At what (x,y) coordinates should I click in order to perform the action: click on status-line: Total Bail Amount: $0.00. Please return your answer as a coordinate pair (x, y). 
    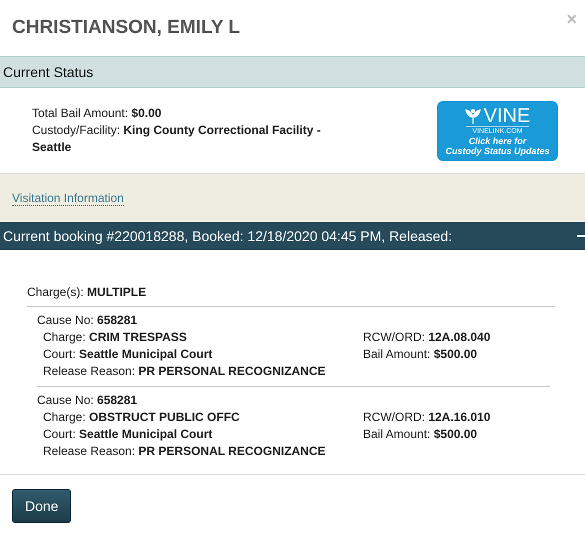
    Looking at the image, I should click on (97, 113).